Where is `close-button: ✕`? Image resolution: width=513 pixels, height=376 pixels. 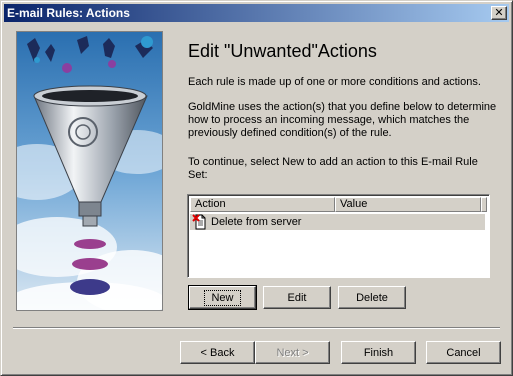 close-button: ✕ is located at coordinates (499, 13).